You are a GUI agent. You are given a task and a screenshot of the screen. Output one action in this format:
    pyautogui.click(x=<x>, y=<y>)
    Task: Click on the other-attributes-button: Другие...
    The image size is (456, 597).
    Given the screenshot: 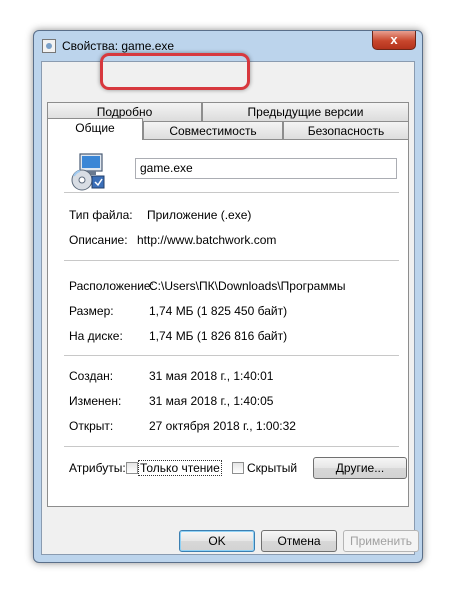 What is the action you would take?
    pyautogui.click(x=360, y=468)
    